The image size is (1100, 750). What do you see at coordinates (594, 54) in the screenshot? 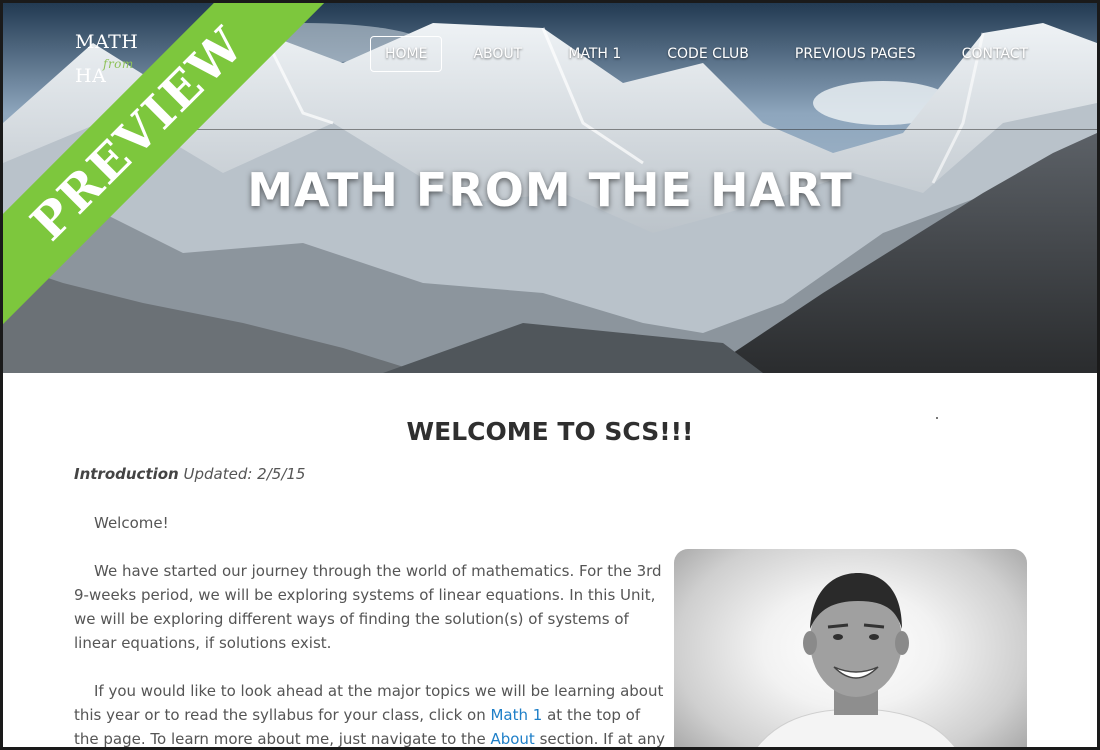
I see `nav-math-1: MATH 1` at bounding box center [594, 54].